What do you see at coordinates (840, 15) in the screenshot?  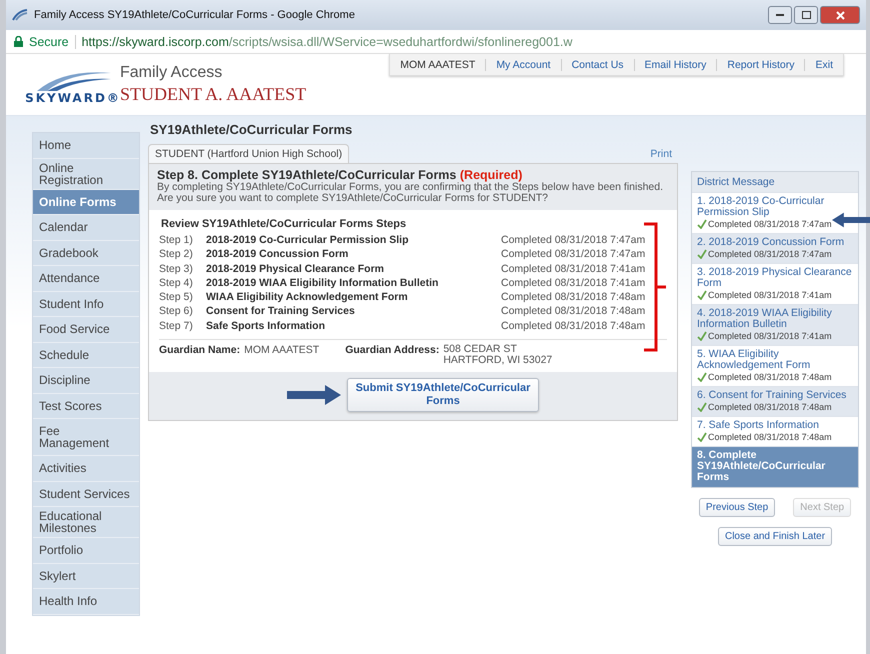 I see `close-icon` at bounding box center [840, 15].